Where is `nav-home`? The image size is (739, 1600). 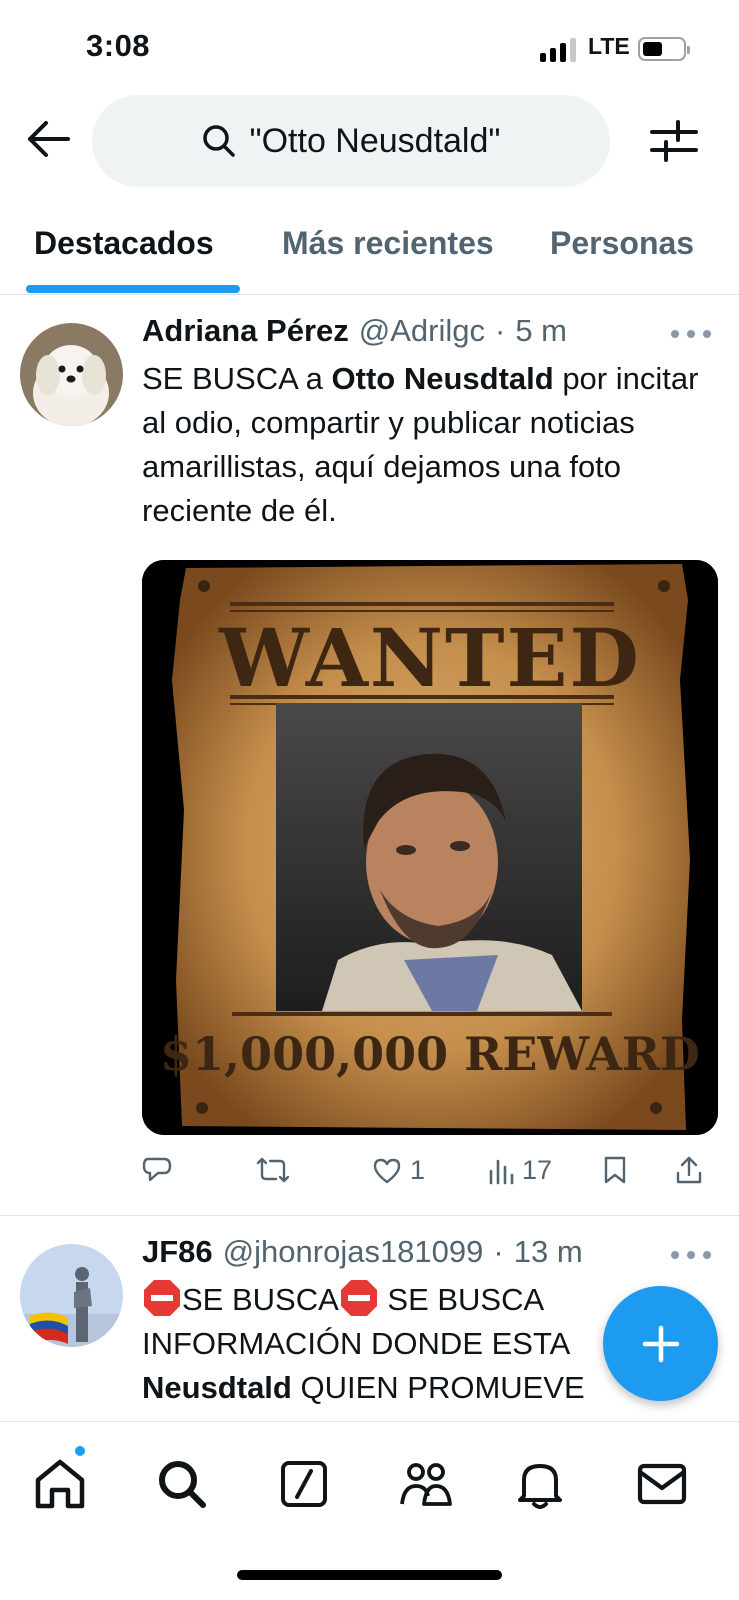
nav-home is located at coordinates (60, 1484).